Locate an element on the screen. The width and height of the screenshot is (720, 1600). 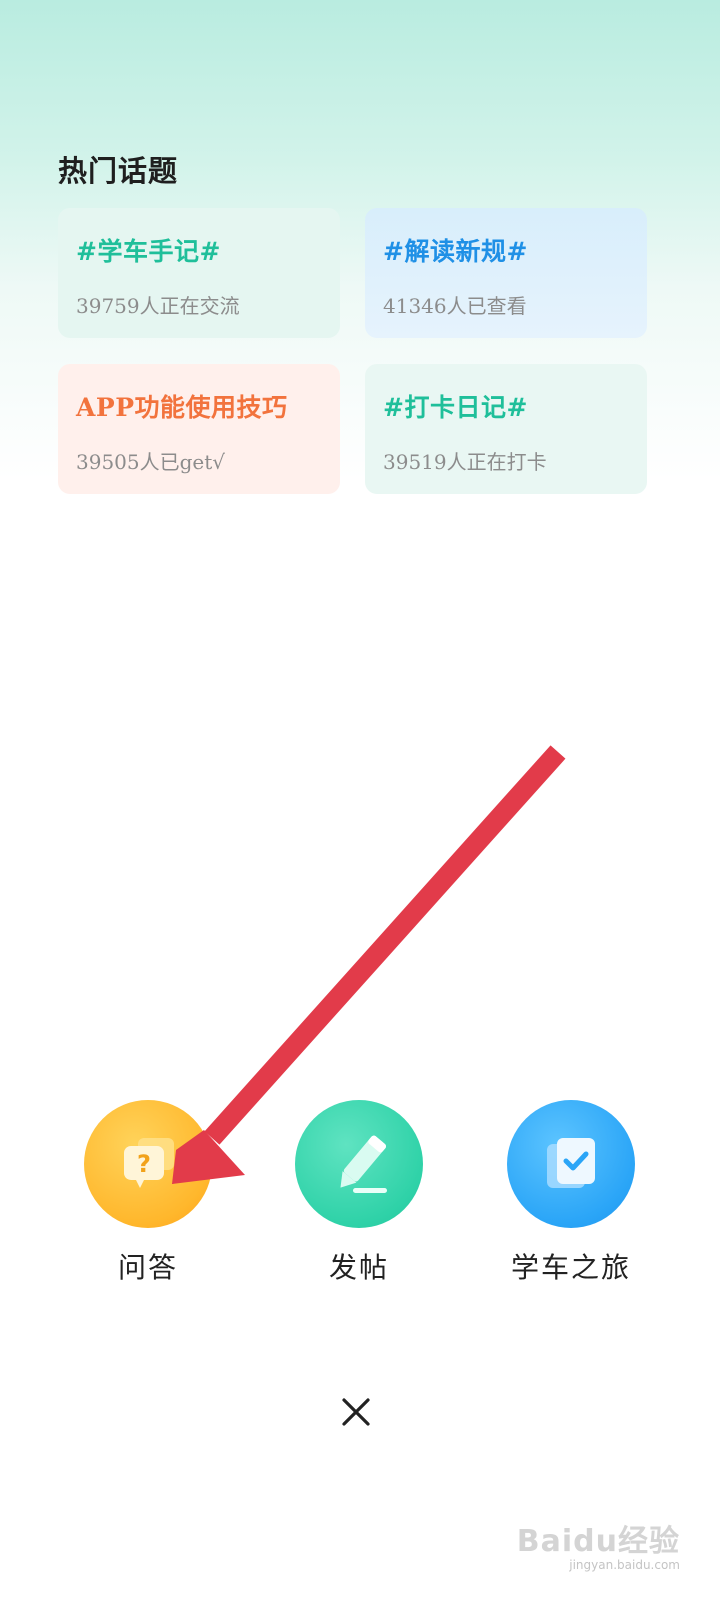
qa-button: ? 问答 is located at coordinates (148, 1193).